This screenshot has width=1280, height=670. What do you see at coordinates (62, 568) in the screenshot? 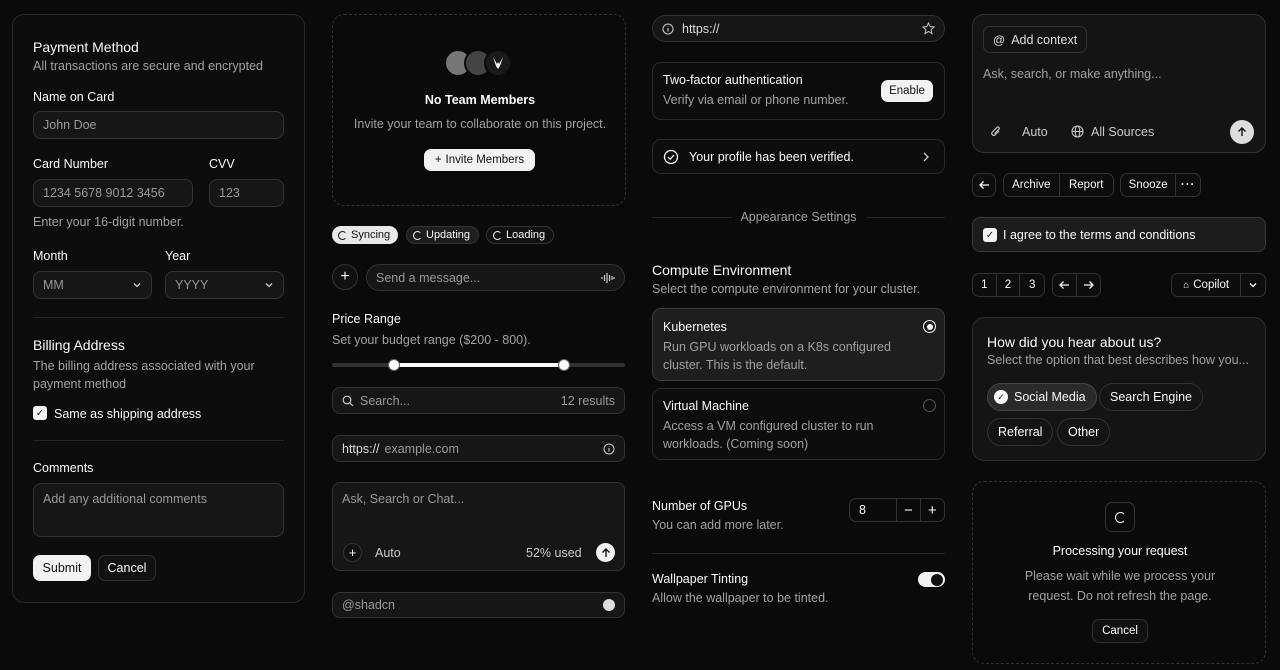
I see `submit-button: Submit` at bounding box center [62, 568].